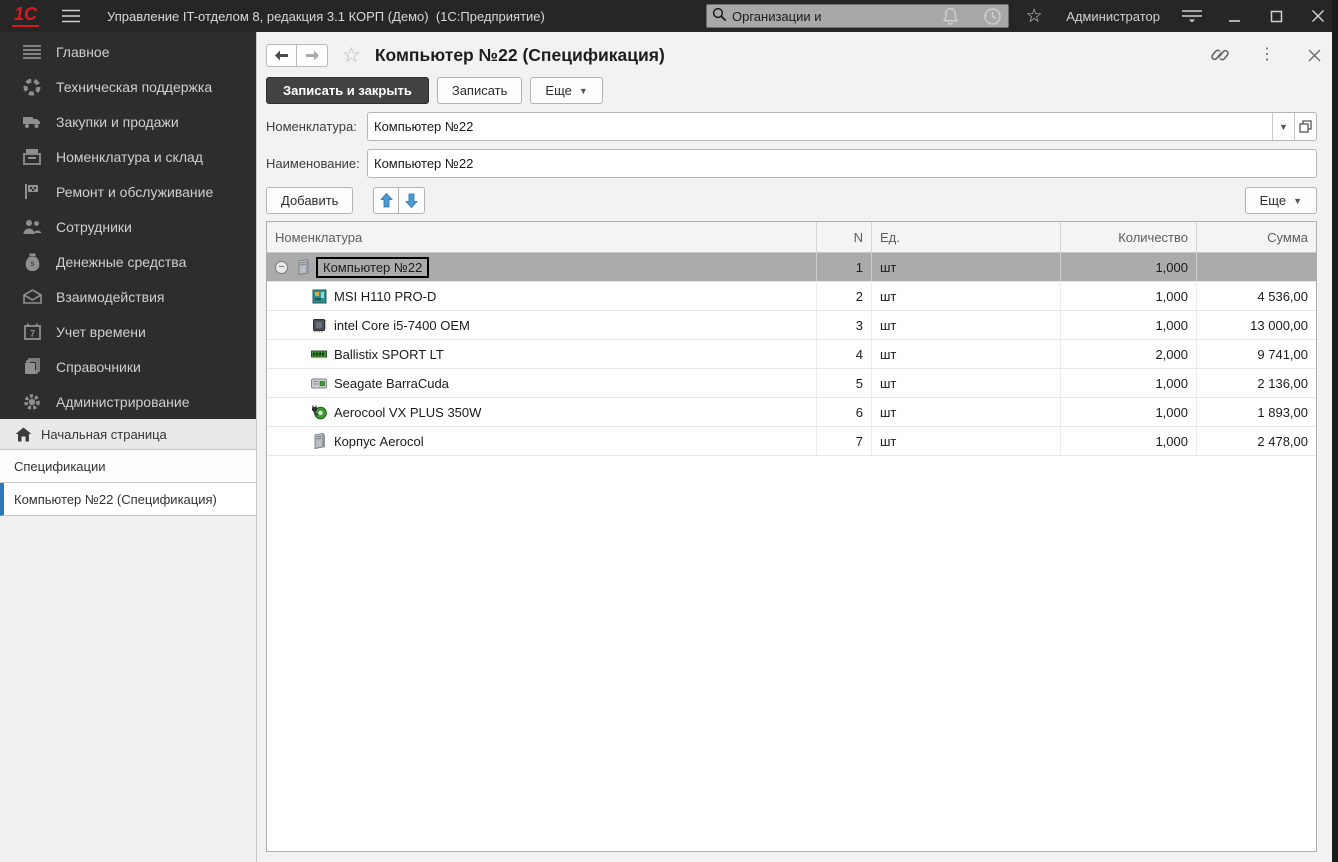 The image size is (1338, 862). I want to click on sidebar-item-label: Администрирование, so click(123, 401).